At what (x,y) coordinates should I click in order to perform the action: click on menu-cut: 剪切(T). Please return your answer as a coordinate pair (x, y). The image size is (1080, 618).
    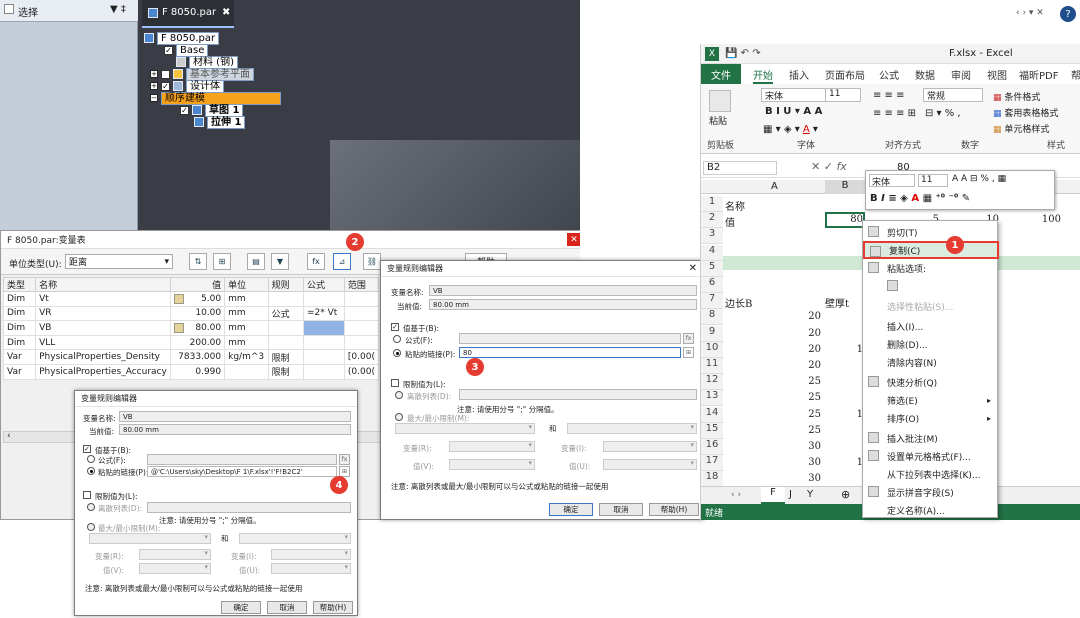
    Looking at the image, I should click on (931, 232).